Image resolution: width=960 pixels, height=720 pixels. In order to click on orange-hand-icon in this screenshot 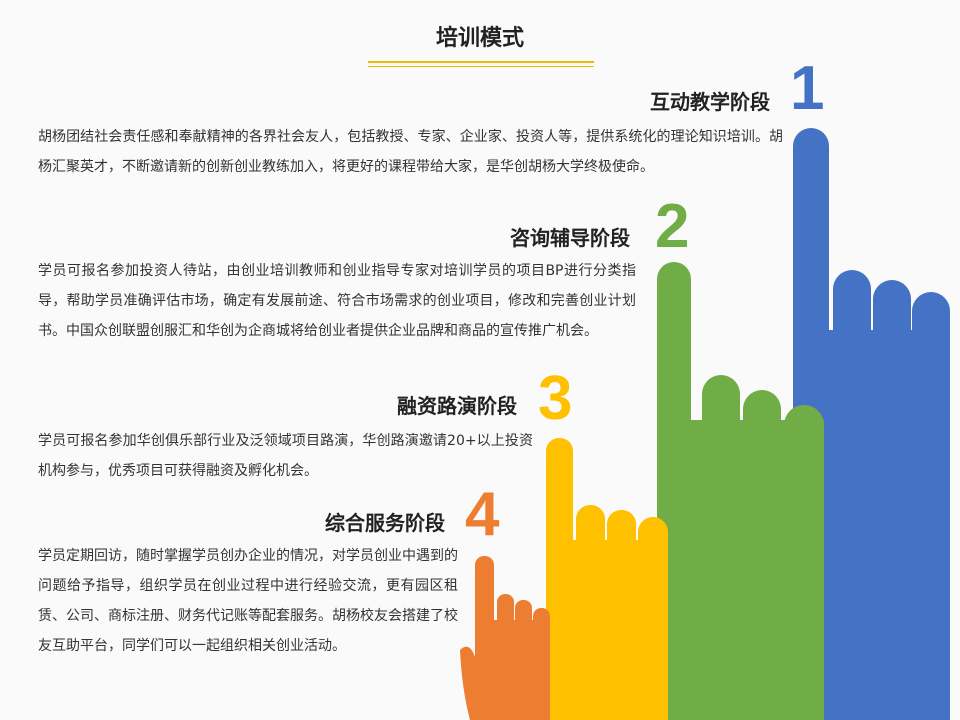, I will do `click(505, 638)`.